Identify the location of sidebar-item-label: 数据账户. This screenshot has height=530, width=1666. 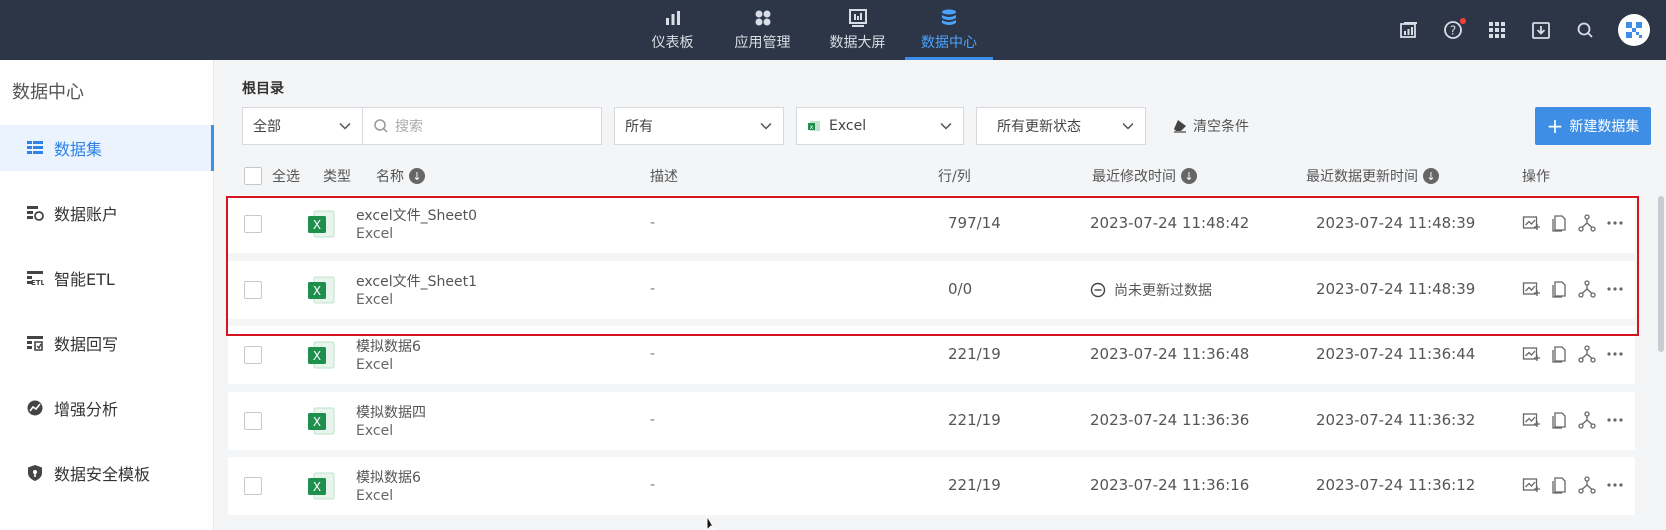
(86, 214).